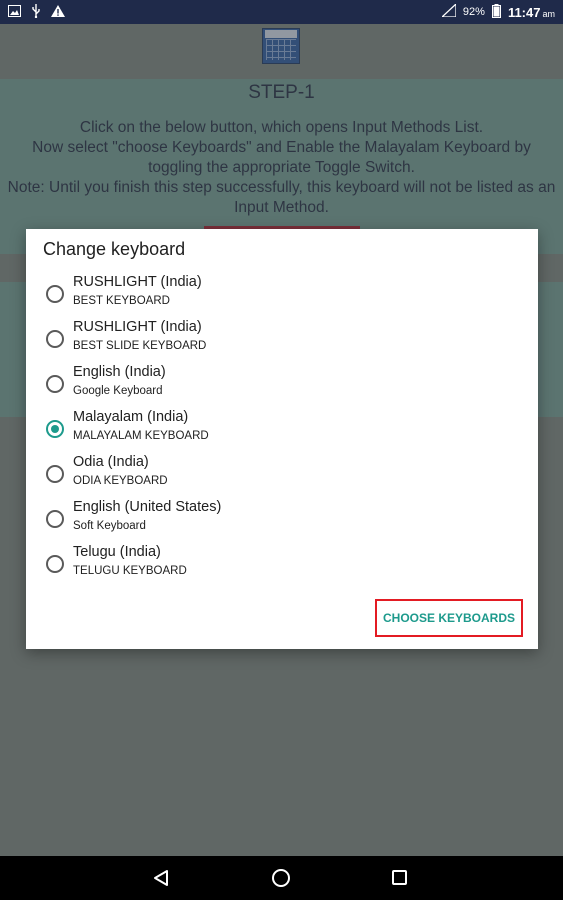 The height and width of the screenshot is (900, 563). Describe the element at coordinates (531, 12) in the screenshot. I see `clock: 11:47 am` at that location.